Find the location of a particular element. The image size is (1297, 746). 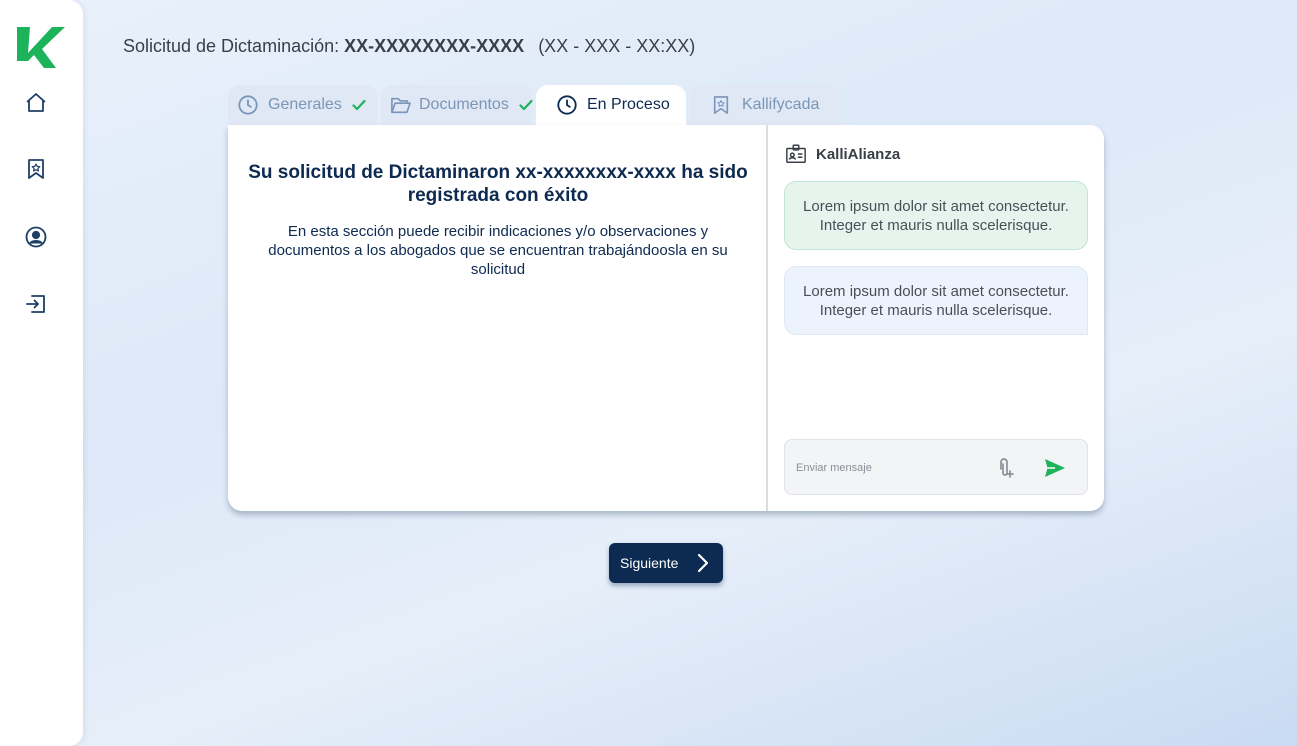

logout-icon is located at coordinates (36, 304).